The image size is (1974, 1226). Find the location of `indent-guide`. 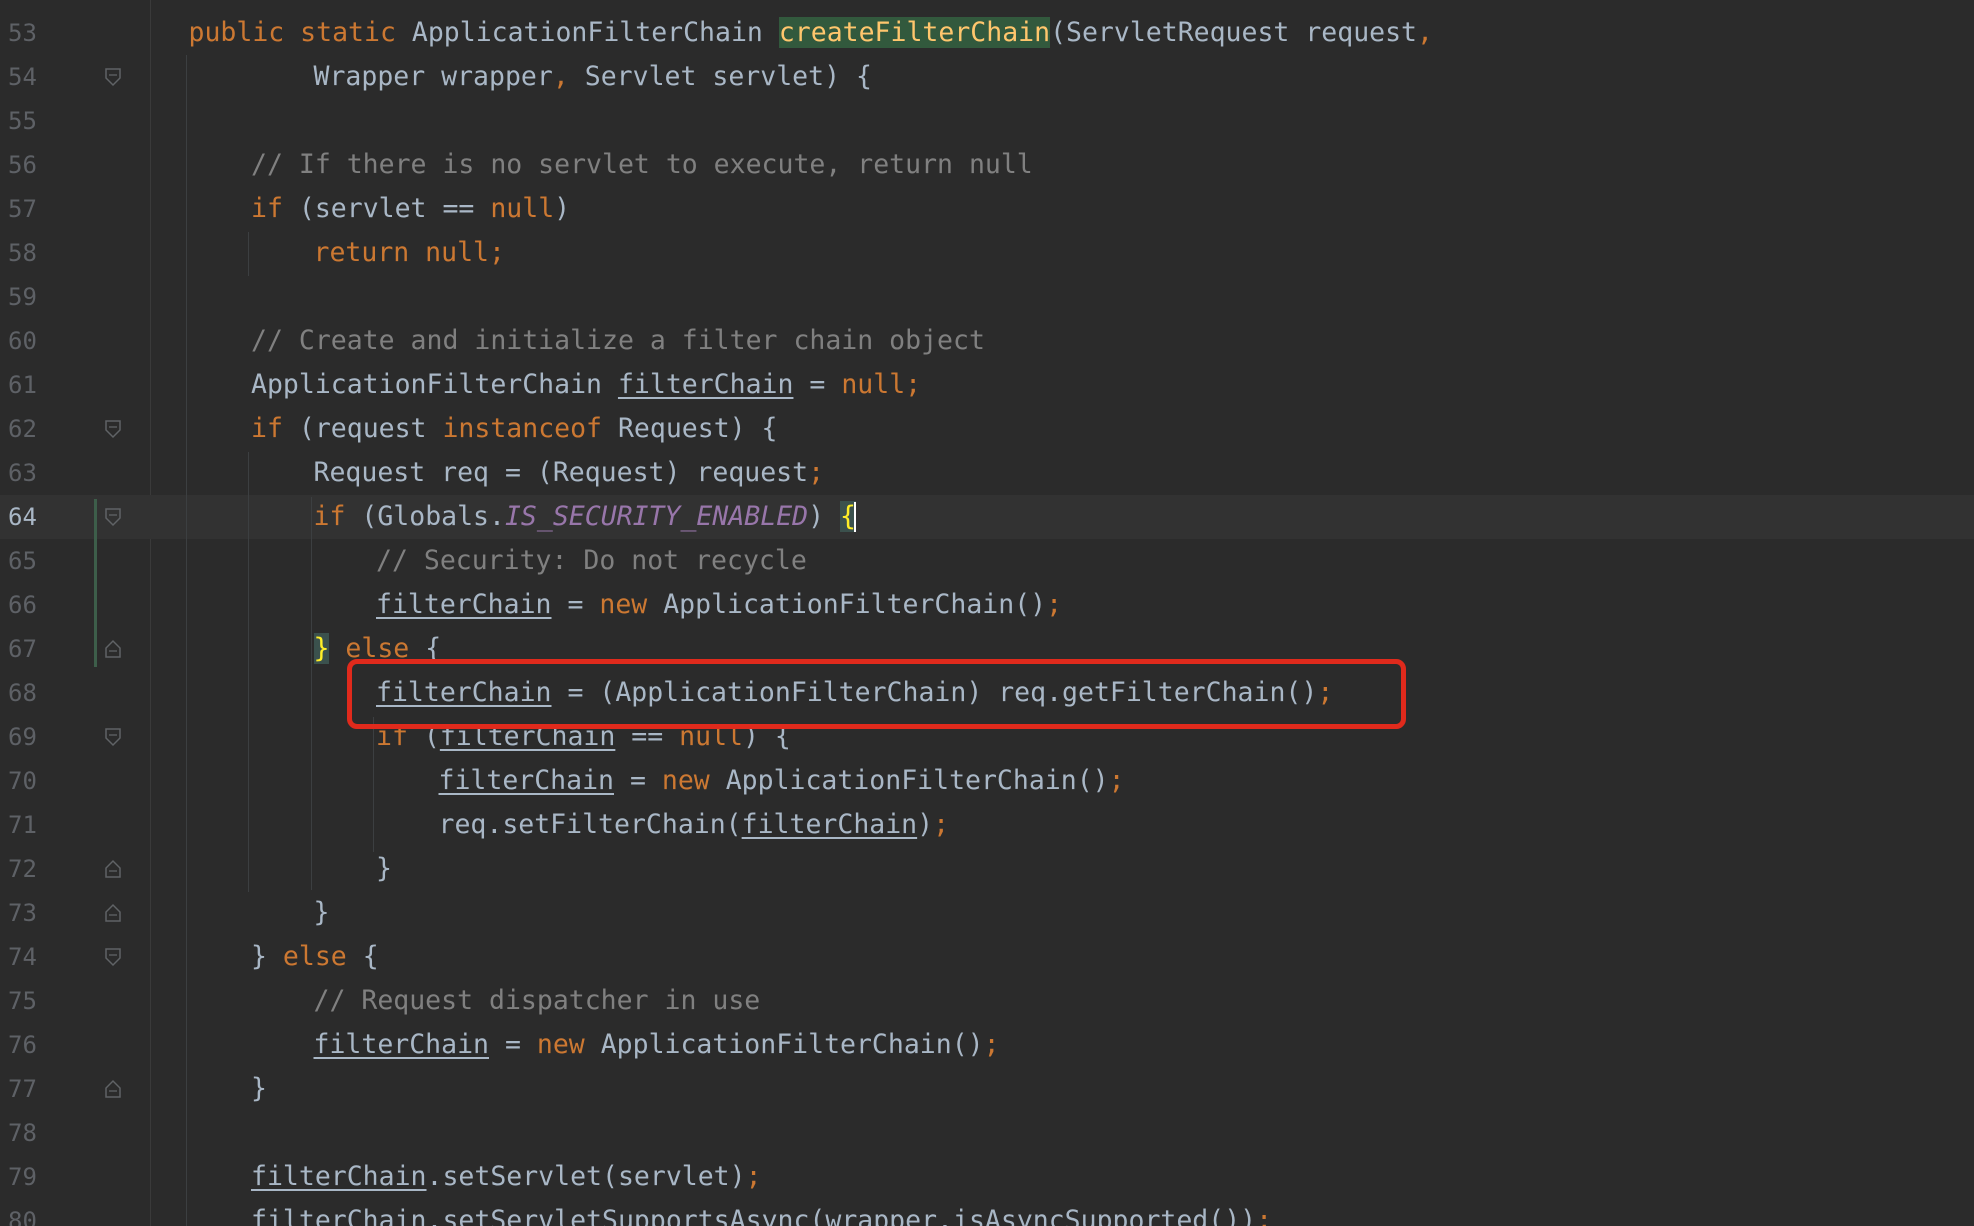

indent-guide is located at coordinates (373, 784).